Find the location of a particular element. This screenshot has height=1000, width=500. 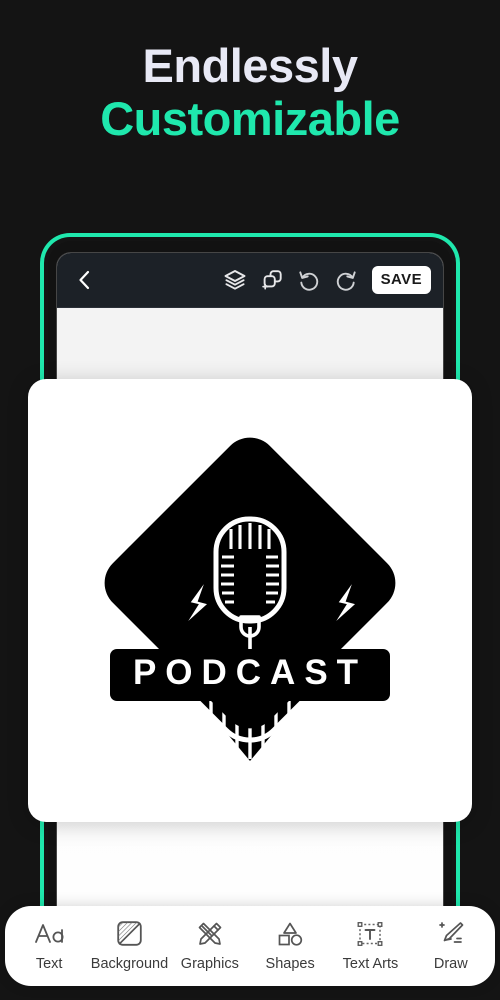

banner-text: PODCAST is located at coordinates (250, 672).